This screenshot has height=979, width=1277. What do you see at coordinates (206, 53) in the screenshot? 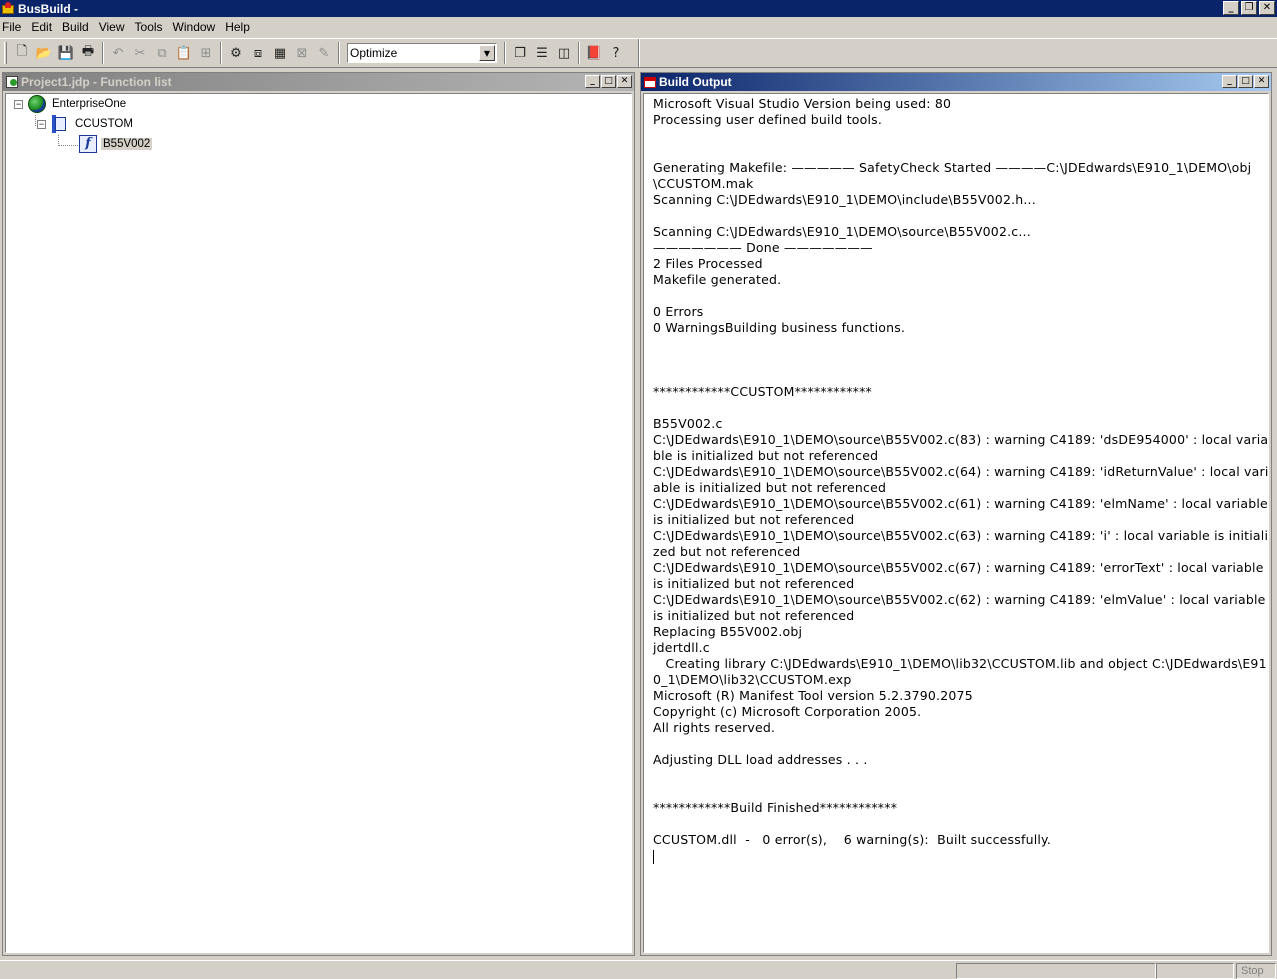
I see `find-icon: ⊞` at bounding box center [206, 53].